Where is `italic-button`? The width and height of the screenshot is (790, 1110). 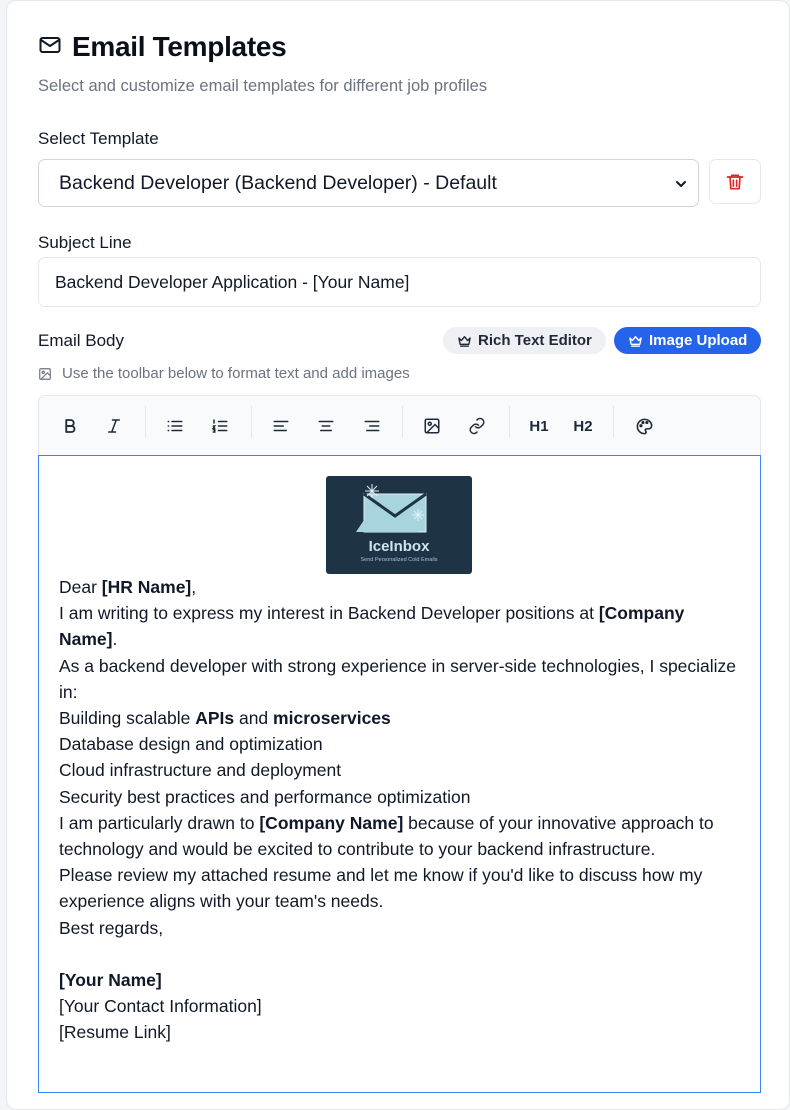
italic-button is located at coordinates (114, 426).